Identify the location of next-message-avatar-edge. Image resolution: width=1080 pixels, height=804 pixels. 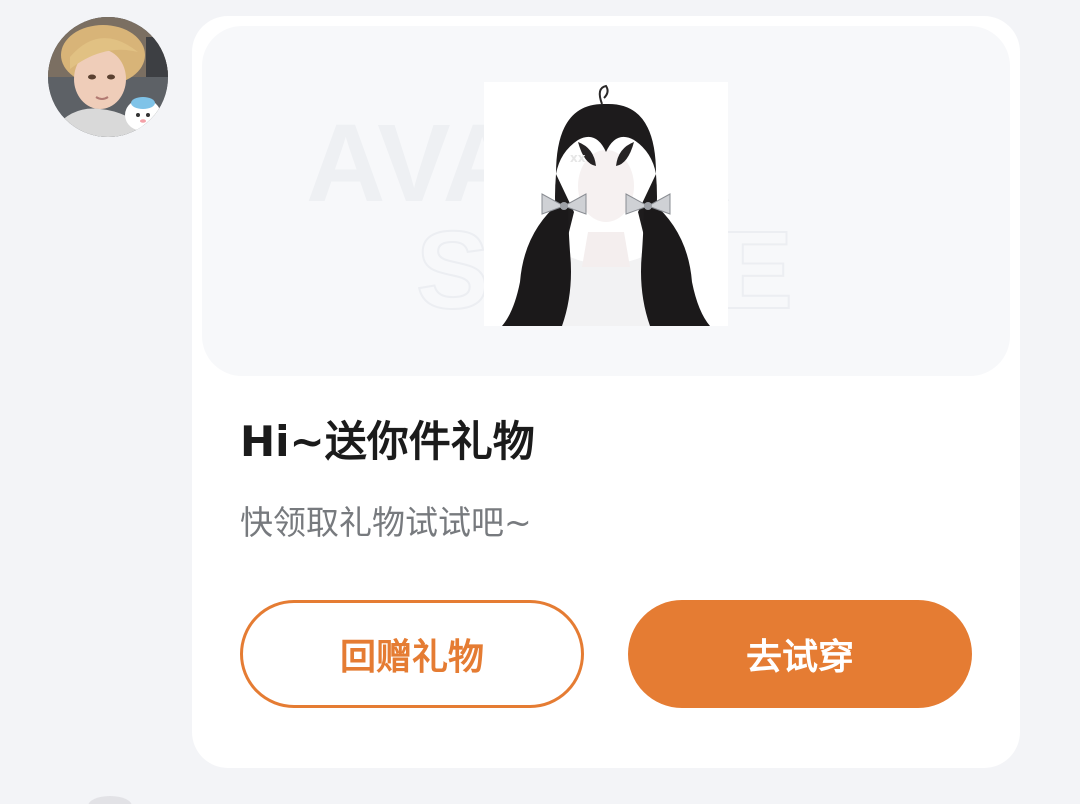
(110, 800).